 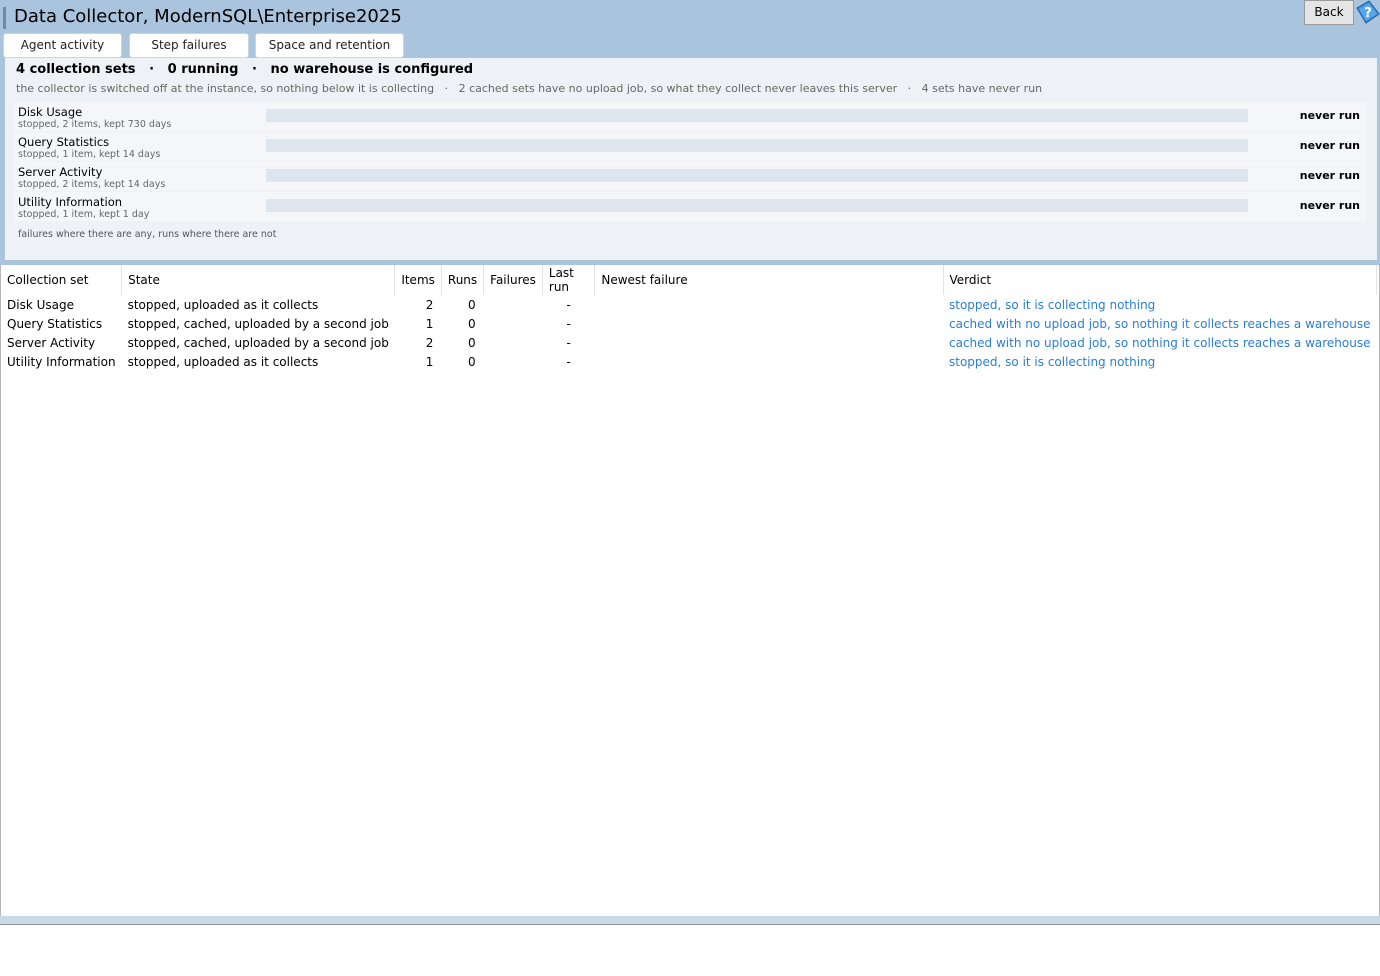 What do you see at coordinates (64, 142) in the screenshot?
I see `set-name: Query Statistics` at bounding box center [64, 142].